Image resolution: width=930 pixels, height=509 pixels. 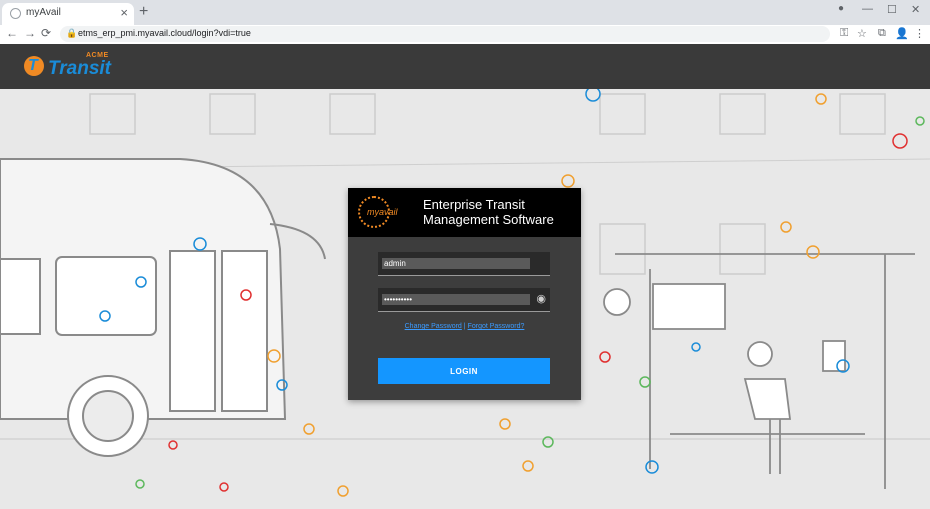 I want to click on myavail-logo: myavail, so click(x=380, y=212).